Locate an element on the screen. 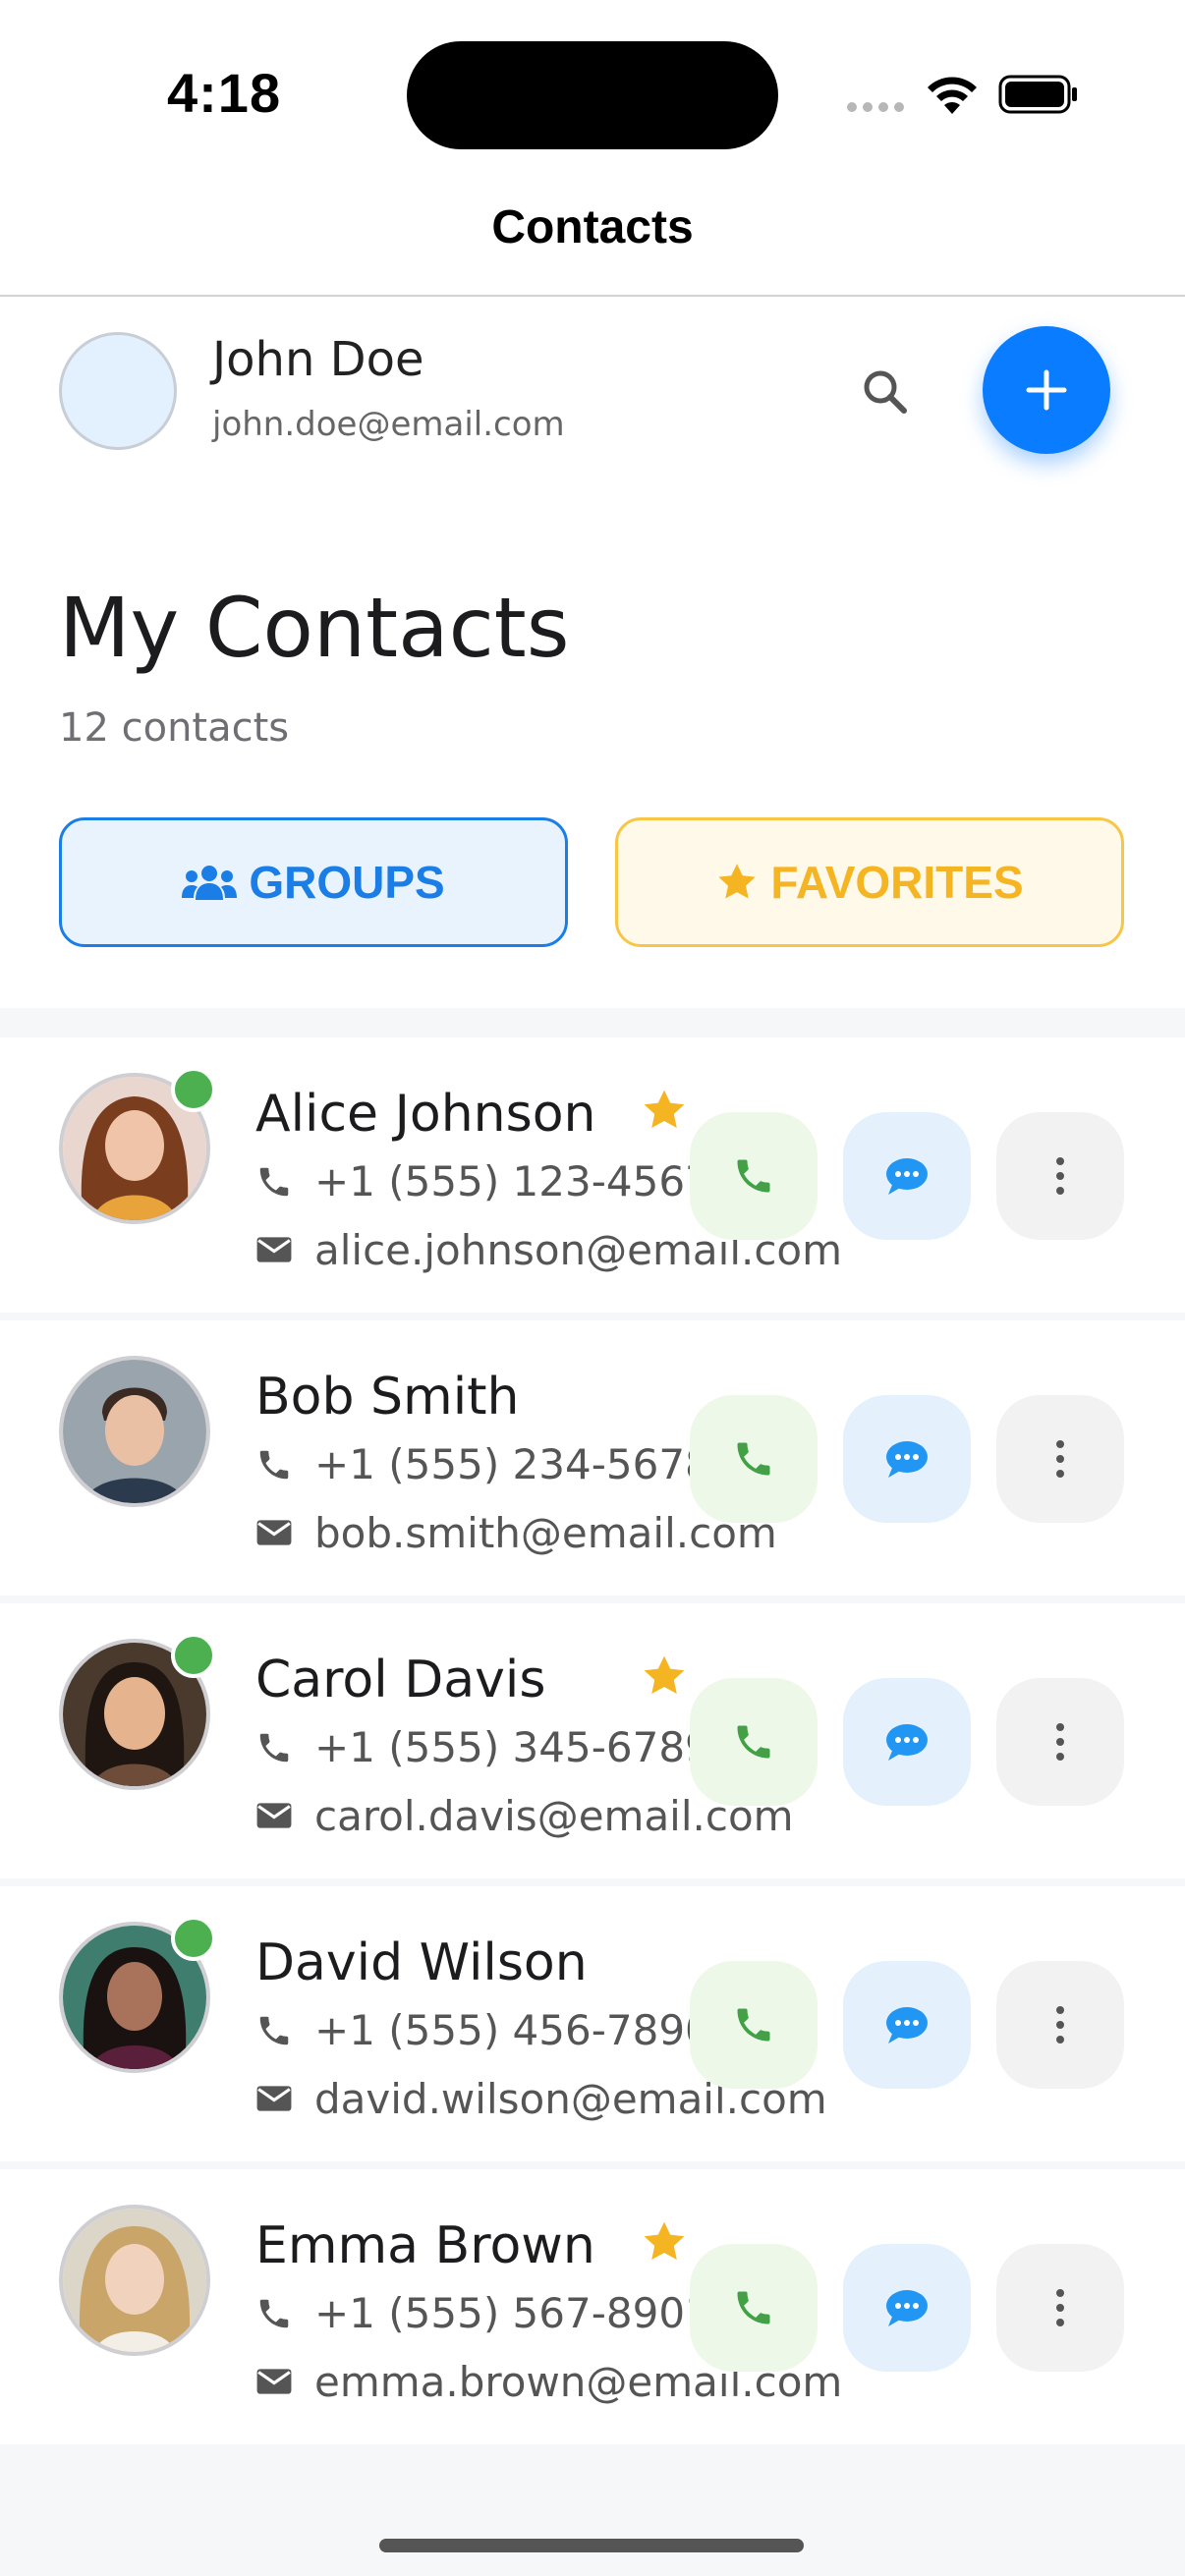 The height and width of the screenshot is (2576, 1185). favorites-label: FAVORITES is located at coordinates (897, 882).